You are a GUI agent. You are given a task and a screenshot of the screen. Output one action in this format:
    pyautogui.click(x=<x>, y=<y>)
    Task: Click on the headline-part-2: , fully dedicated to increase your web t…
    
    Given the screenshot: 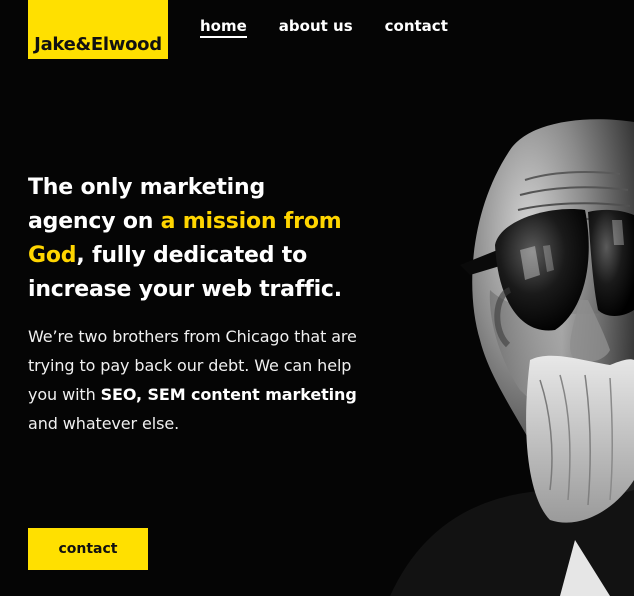 What is the action you would take?
    pyautogui.click(x=185, y=272)
    